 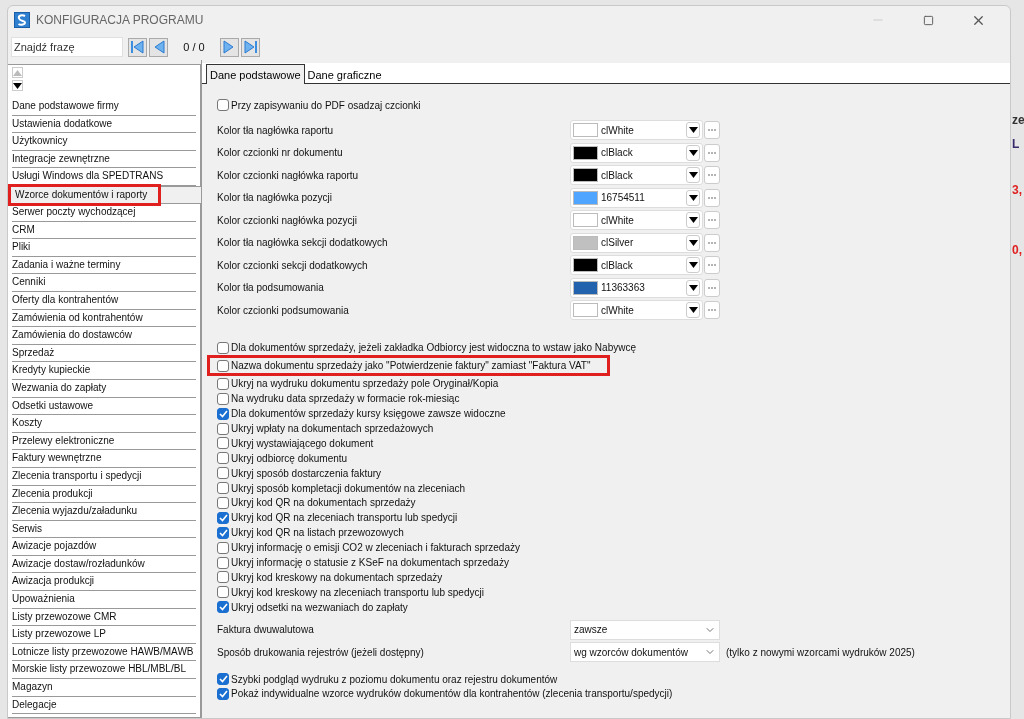 I want to click on sidebar-item: Listy przewozowe CMR, so click(x=104, y=617).